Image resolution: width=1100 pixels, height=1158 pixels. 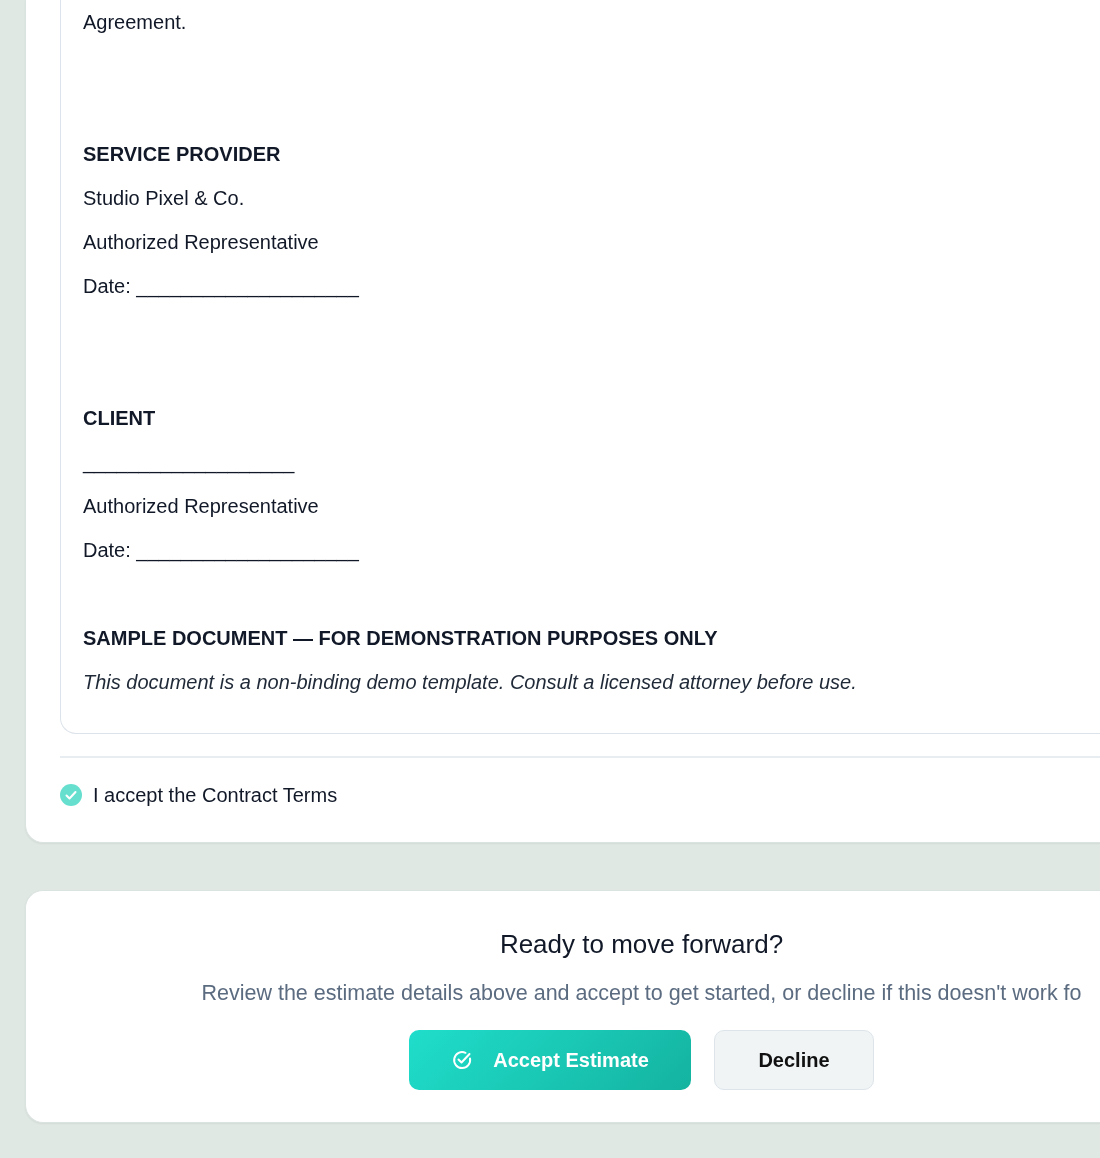 What do you see at coordinates (462, 1060) in the screenshot?
I see `check-circle-icon` at bounding box center [462, 1060].